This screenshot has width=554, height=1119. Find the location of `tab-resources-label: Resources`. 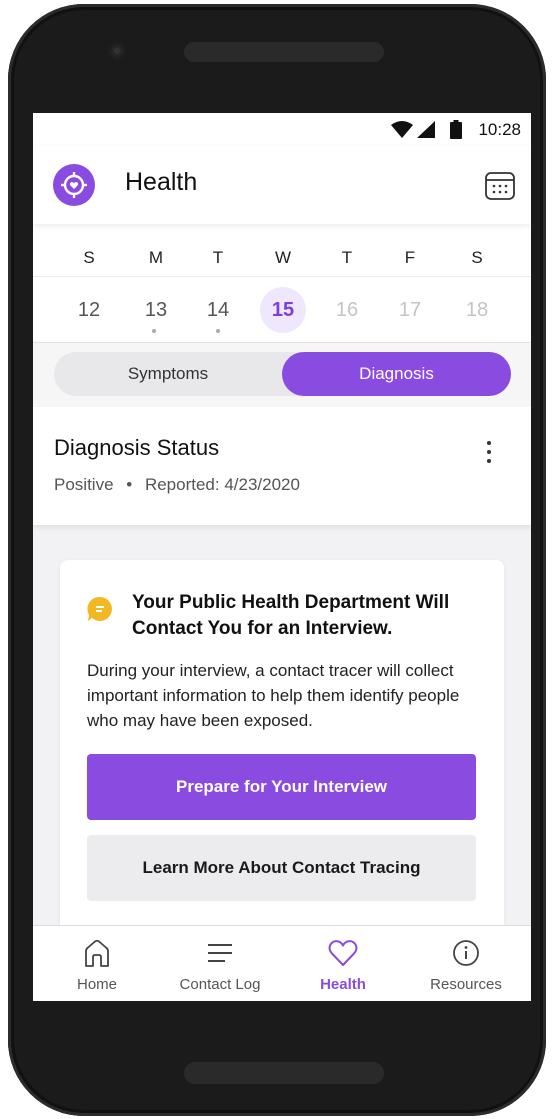

tab-resources-label: Resources is located at coordinates (466, 984).